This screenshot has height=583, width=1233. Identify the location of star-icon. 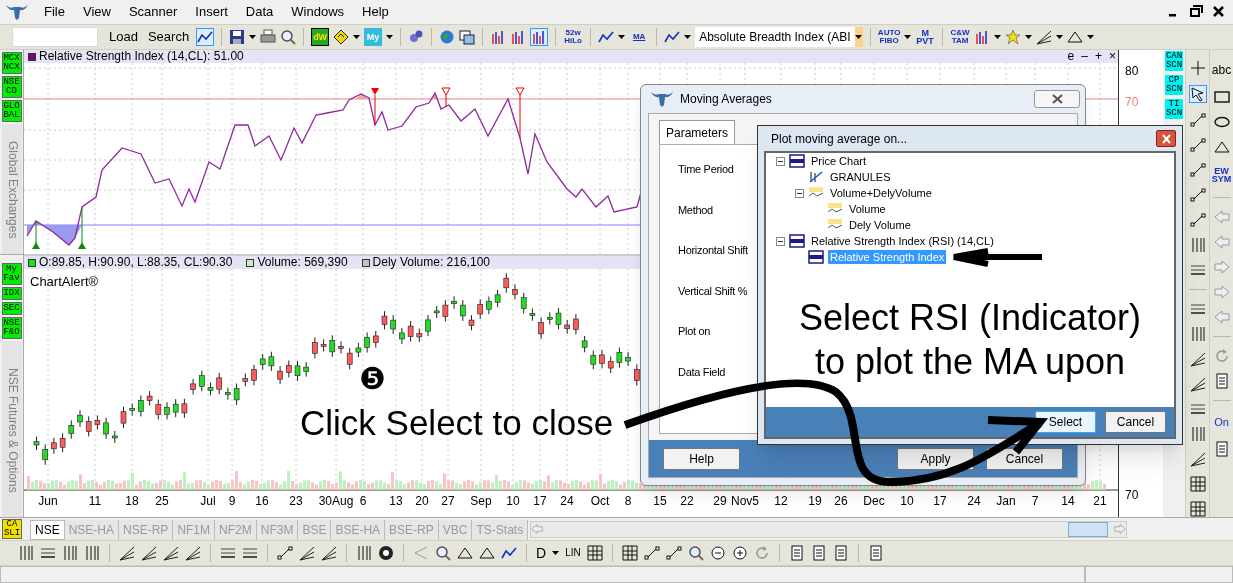
(1013, 37).